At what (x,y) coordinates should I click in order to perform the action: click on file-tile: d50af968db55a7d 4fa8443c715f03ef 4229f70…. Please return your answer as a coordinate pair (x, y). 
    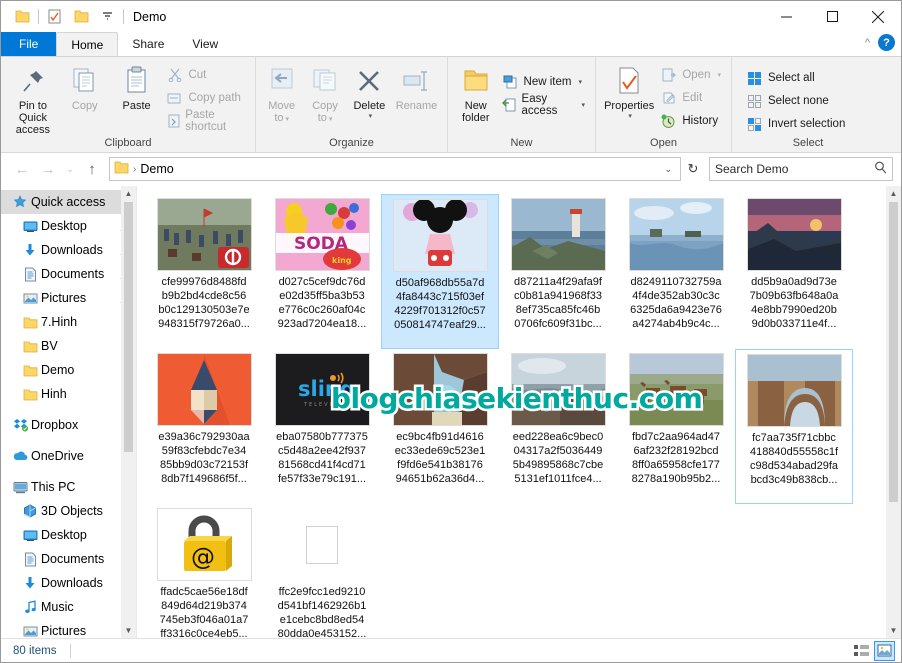
    Looking at the image, I should click on (440, 271).